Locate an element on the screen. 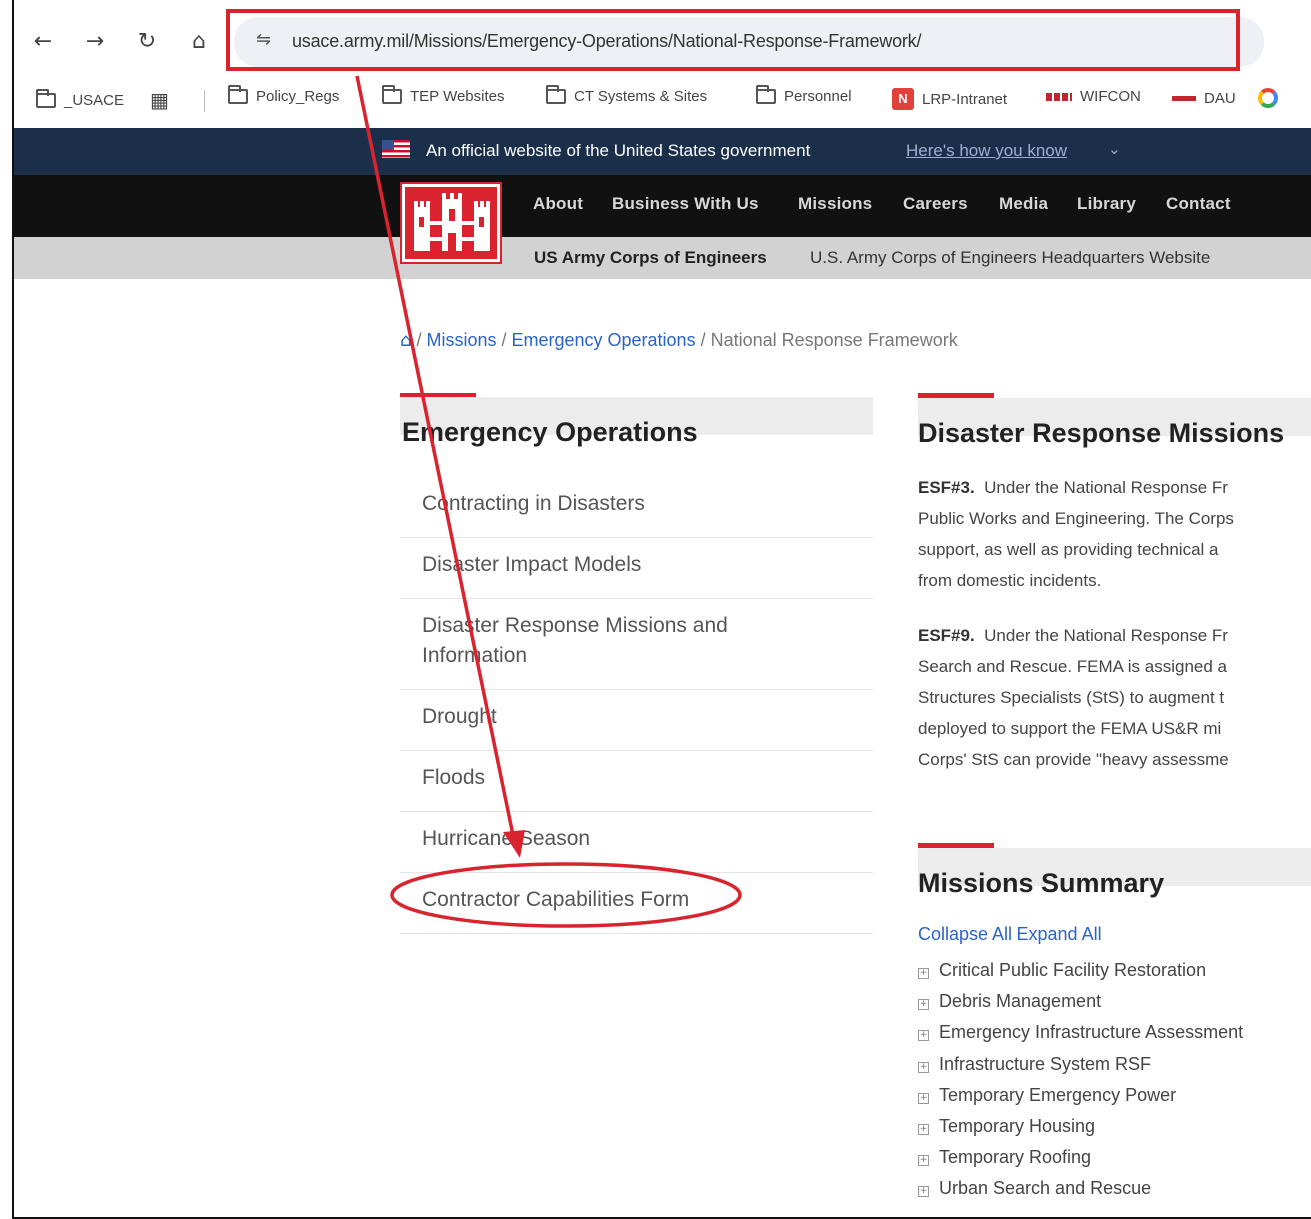 The image size is (1311, 1219). nav-media: Media is located at coordinates (1023, 204).